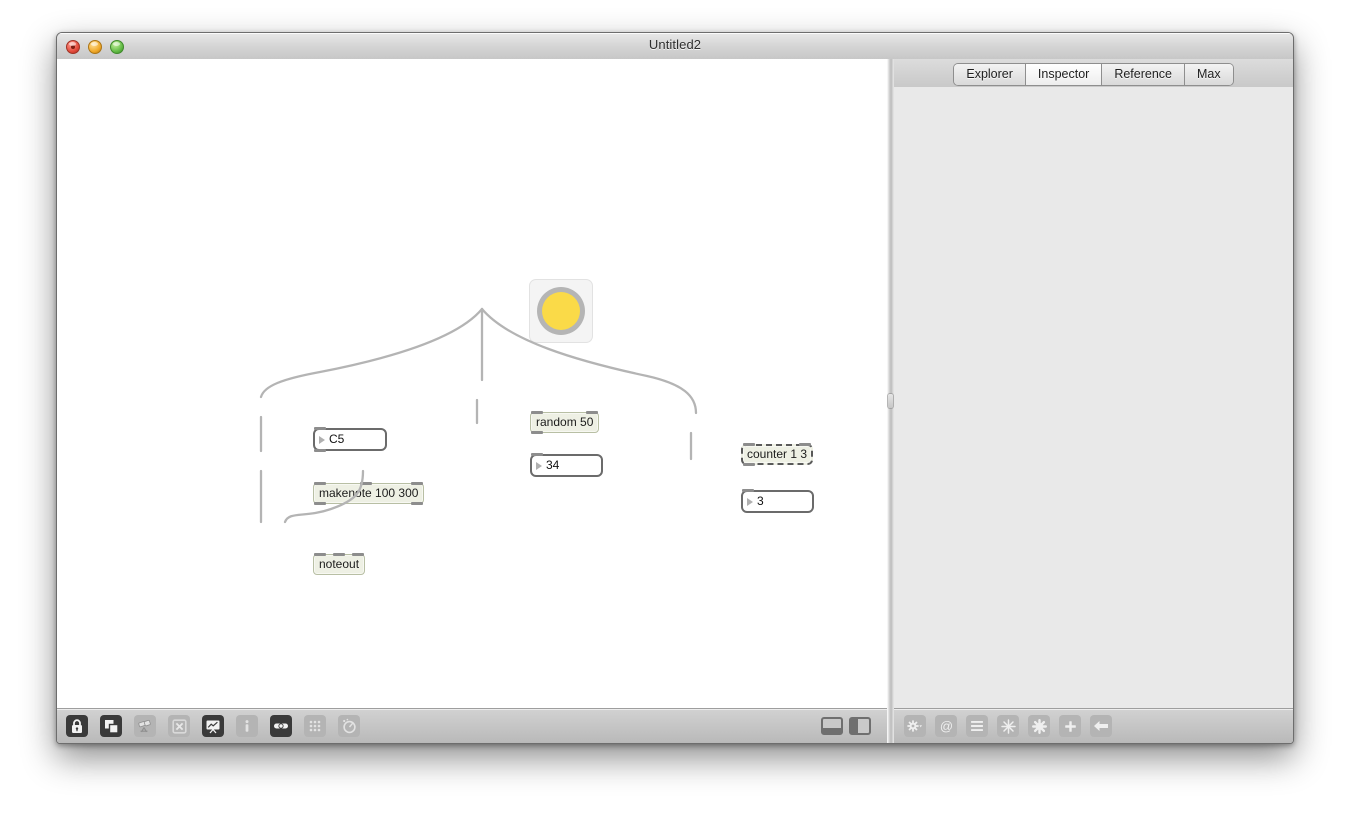 The image size is (1348, 816). Describe the element at coordinates (179, 726) in the screenshot. I see `close-box-icon` at that location.